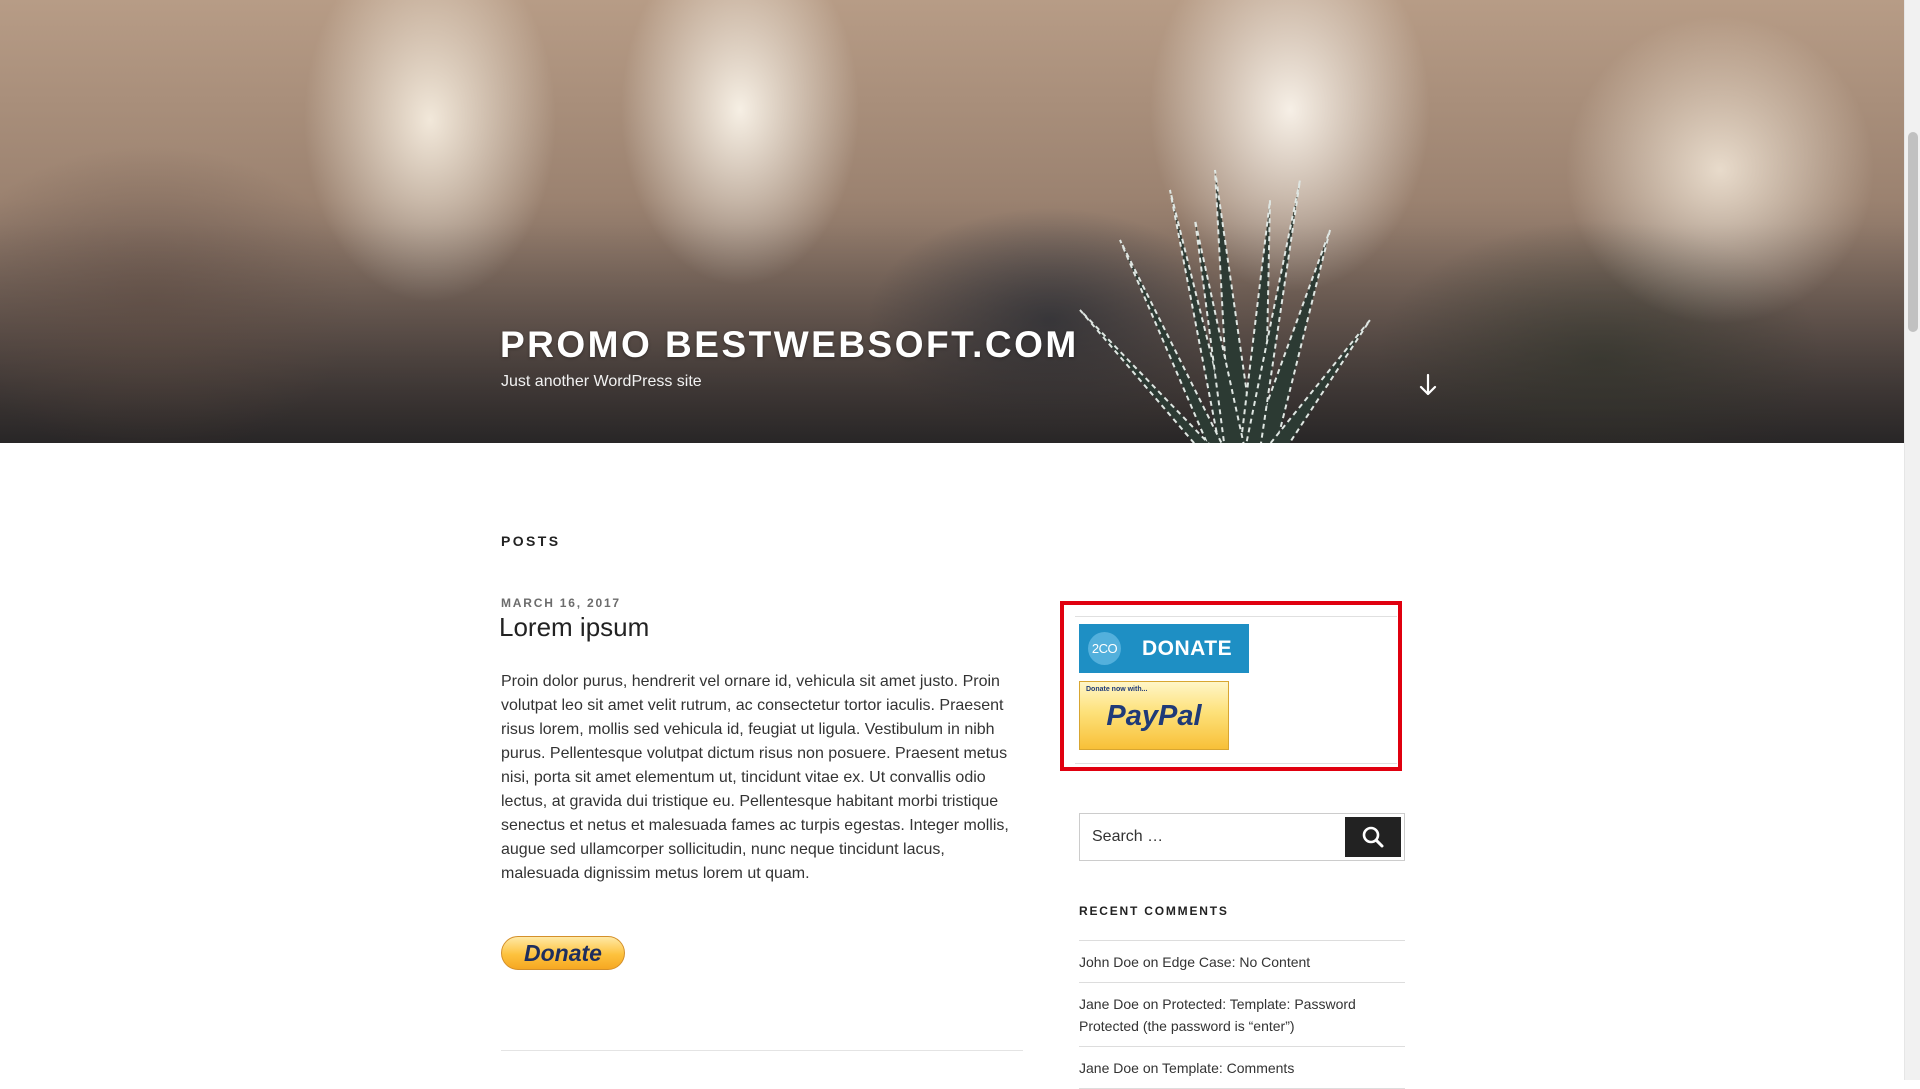 The height and width of the screenshot is (1089, 1920). What do you see at coordinates (561, 603) in the screenshot?
I see `post-date: MARCH 16, 2017` at bounding box center [561, 603].